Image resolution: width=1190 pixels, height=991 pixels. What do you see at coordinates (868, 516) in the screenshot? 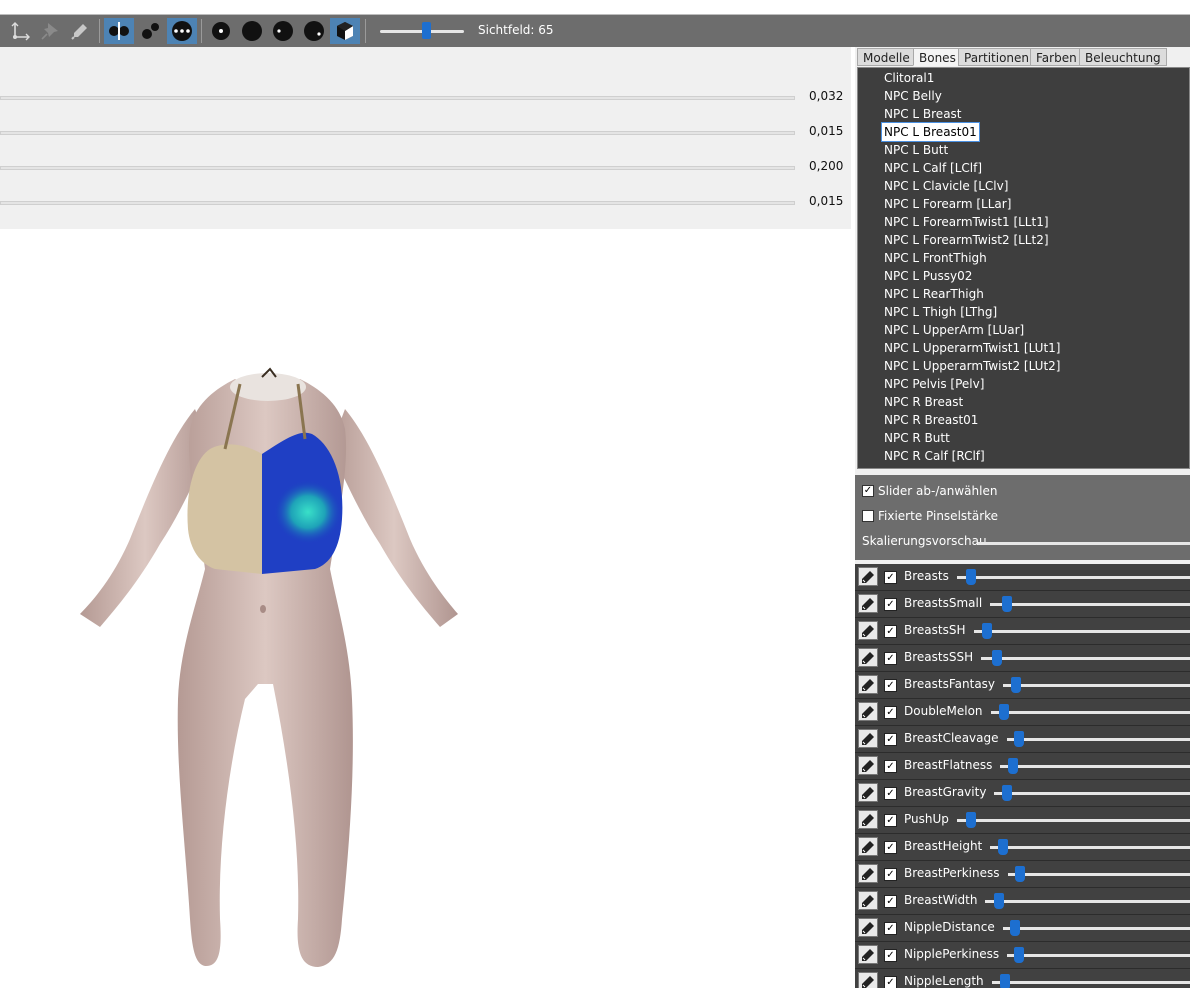
I see `fixed-brush-checkbox` at bounding box center [868, 516].